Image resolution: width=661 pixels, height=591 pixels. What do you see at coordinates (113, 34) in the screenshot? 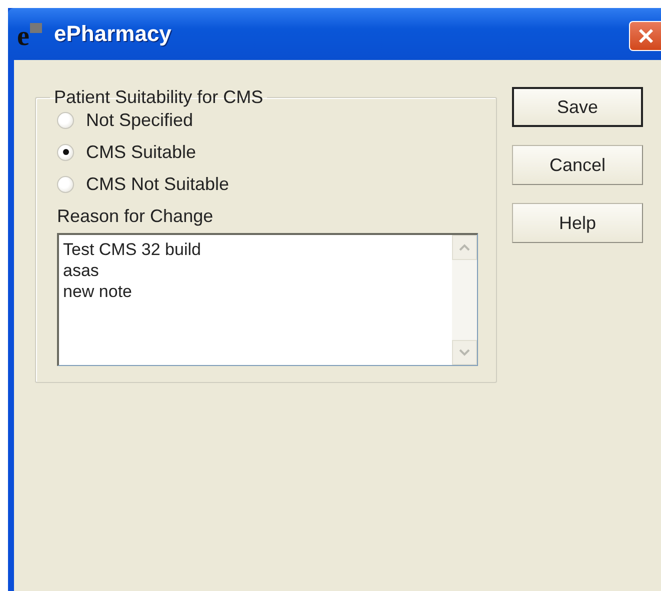
I see `window-title: ePharmacy` at bounding box center [113, 34].